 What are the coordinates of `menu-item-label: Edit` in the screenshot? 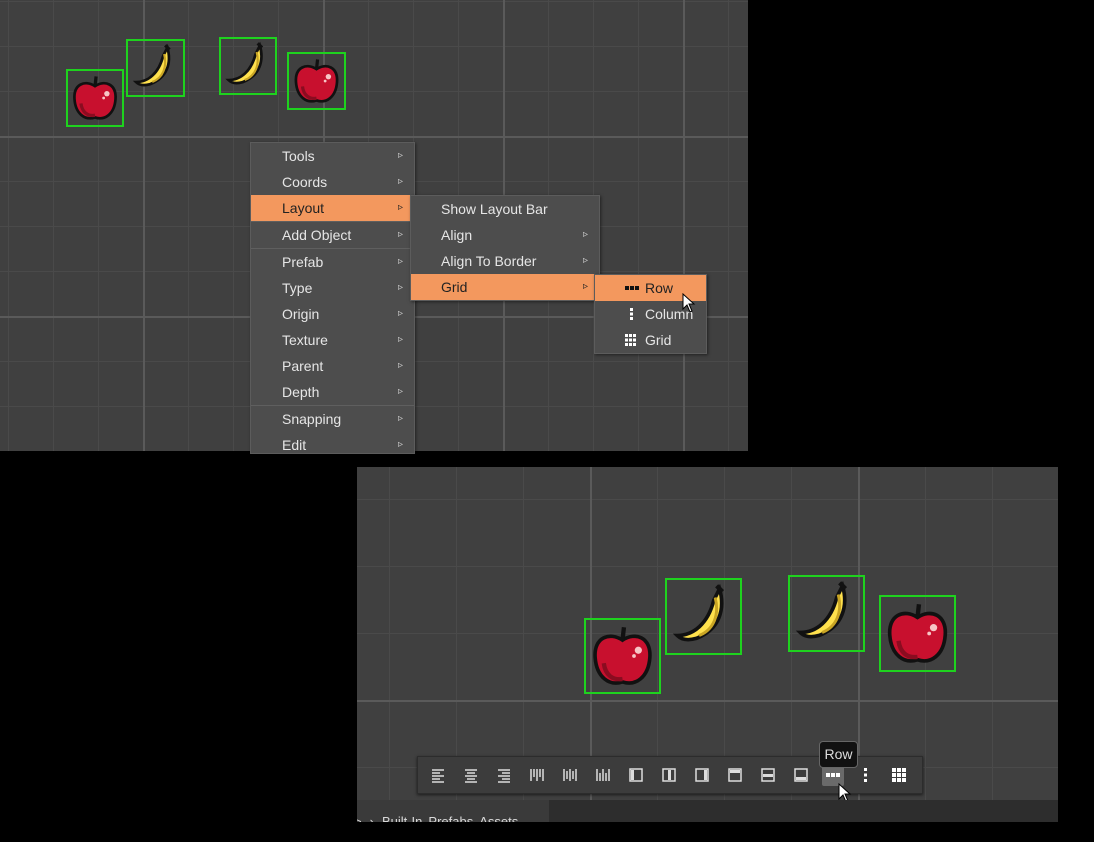 It's located at (294, 445).